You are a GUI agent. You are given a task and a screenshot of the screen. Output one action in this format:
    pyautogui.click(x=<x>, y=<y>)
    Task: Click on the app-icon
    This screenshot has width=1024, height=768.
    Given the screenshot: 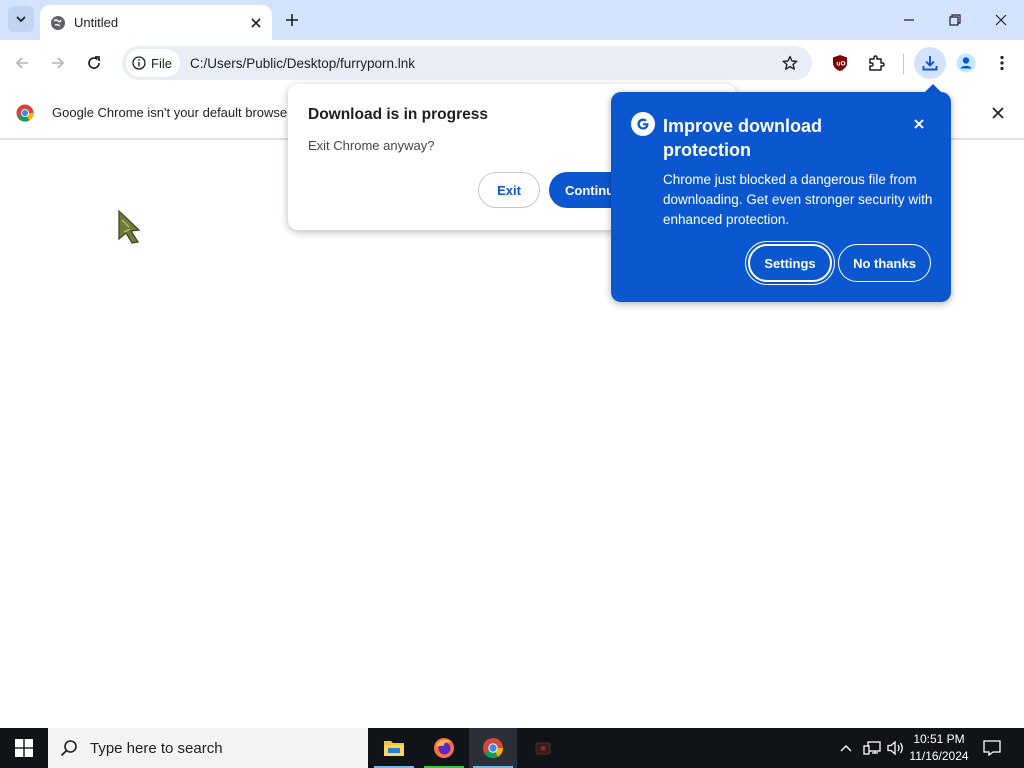 What is the action you would take?
    pyautogui.click(x=543, y=748)
    